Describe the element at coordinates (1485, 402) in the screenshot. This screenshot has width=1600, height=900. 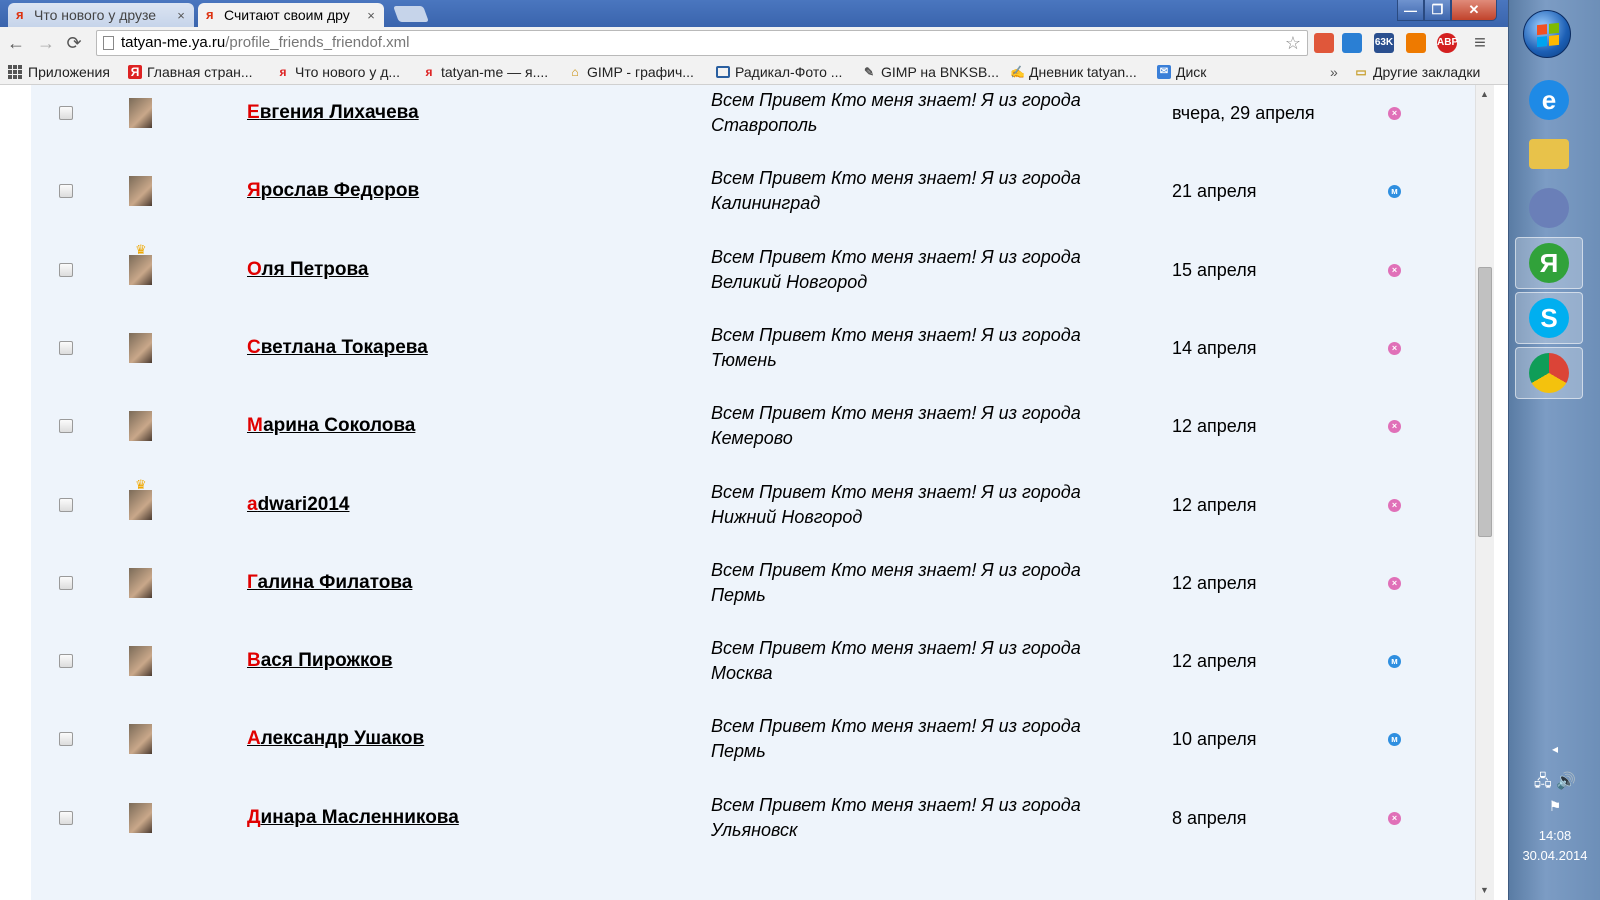
I see `scrollbar-thumb` at that location.